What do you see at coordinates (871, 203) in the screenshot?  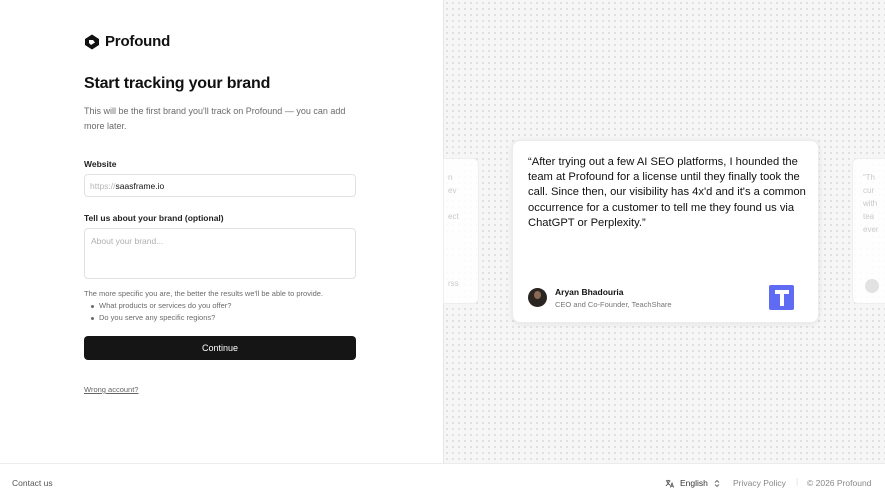 I see `ghost-text: “Th cur with tea ever` at bounding box center [871, 203].